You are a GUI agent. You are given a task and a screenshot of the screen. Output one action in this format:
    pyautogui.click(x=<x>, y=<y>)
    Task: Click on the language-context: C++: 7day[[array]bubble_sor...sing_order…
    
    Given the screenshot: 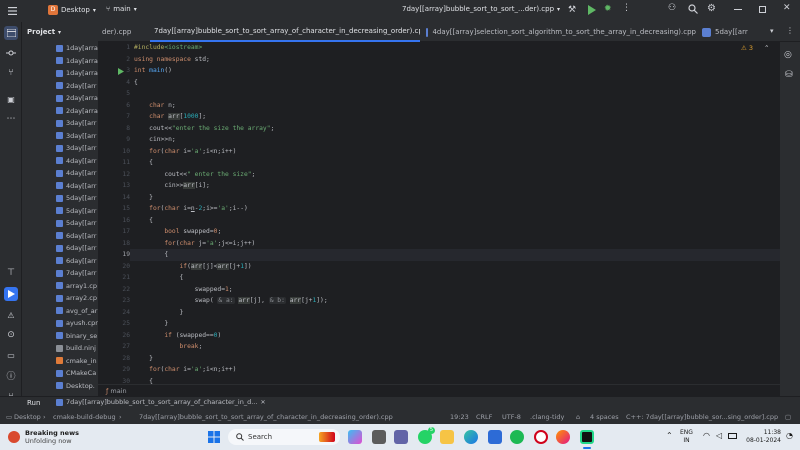 What is the action you would take?
    pyautogui.click(x=702, y=417)
    